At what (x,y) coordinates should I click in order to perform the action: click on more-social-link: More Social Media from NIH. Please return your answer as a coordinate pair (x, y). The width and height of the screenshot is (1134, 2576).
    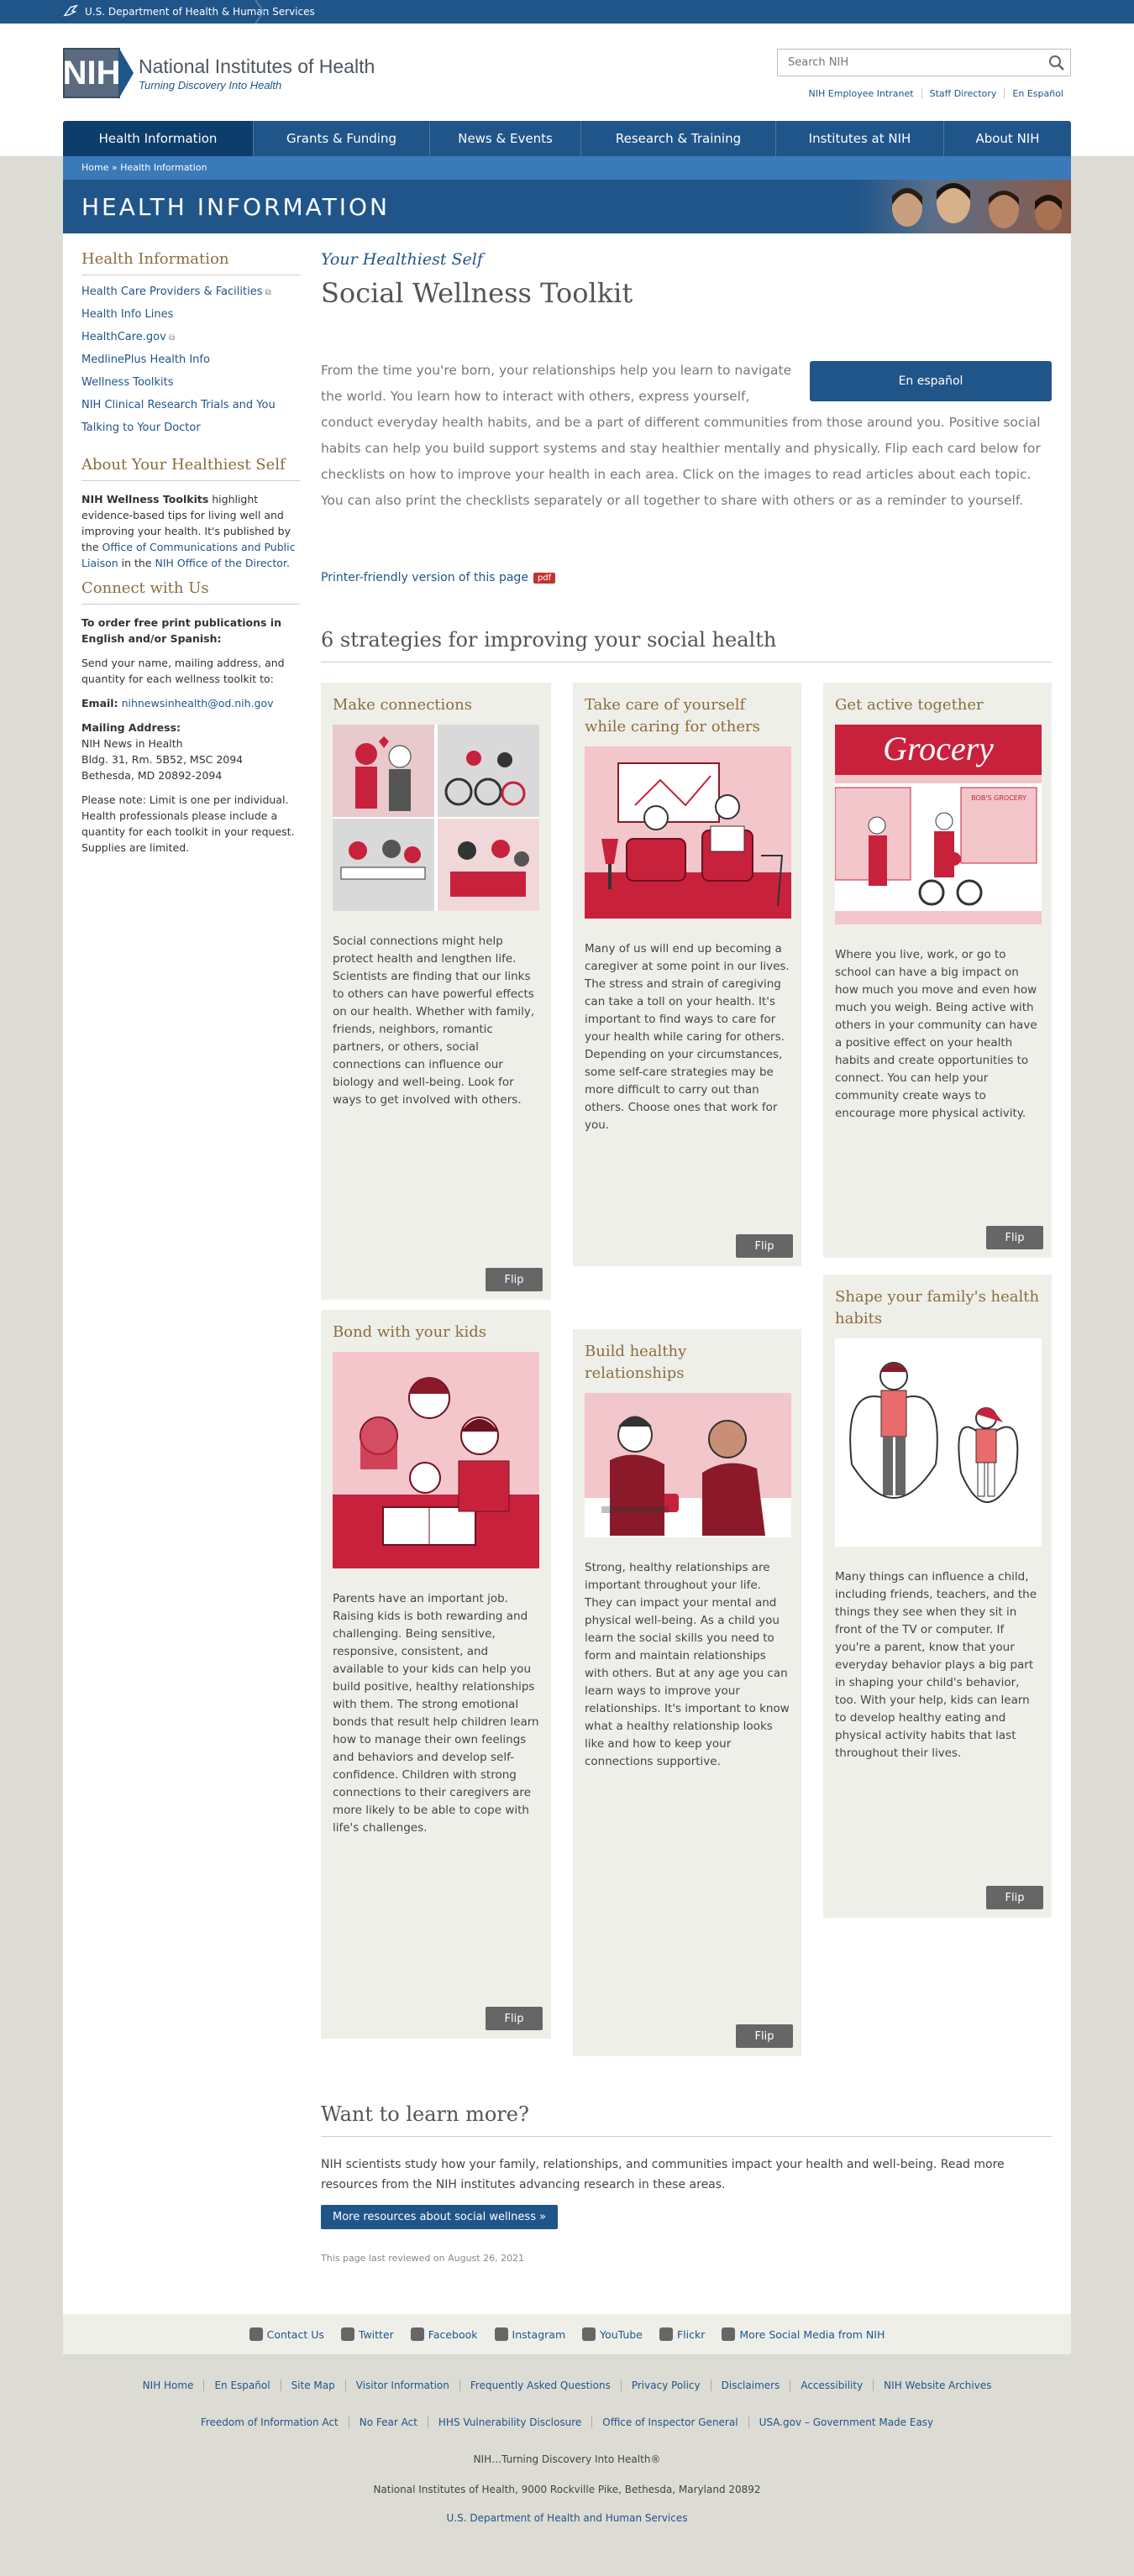
    Looking at the image, I should click on (803, 2334).